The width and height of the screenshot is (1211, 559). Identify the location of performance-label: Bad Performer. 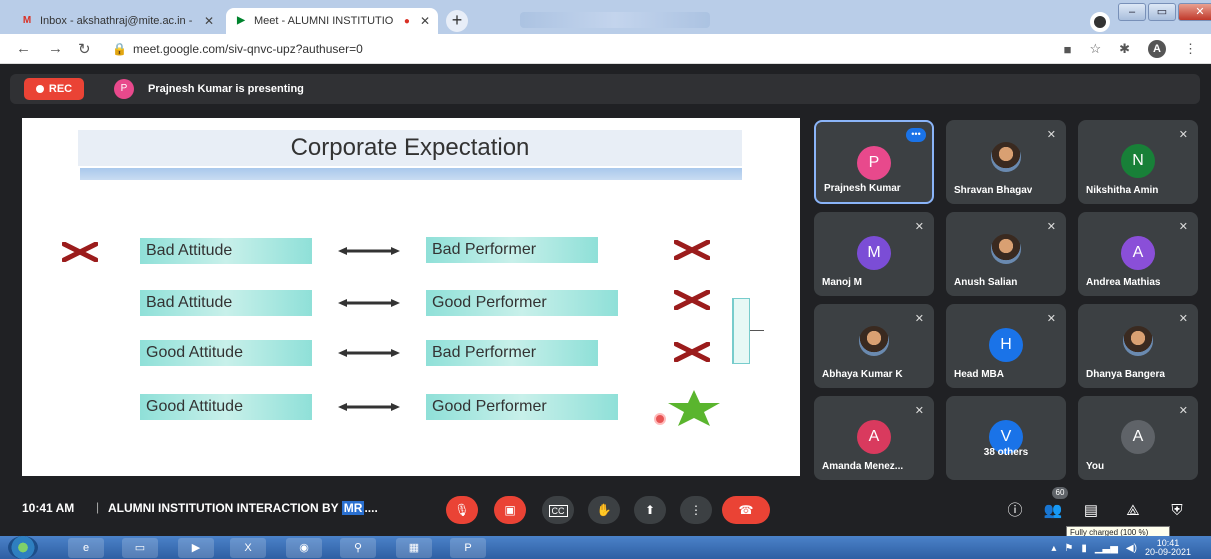
(512, 353).